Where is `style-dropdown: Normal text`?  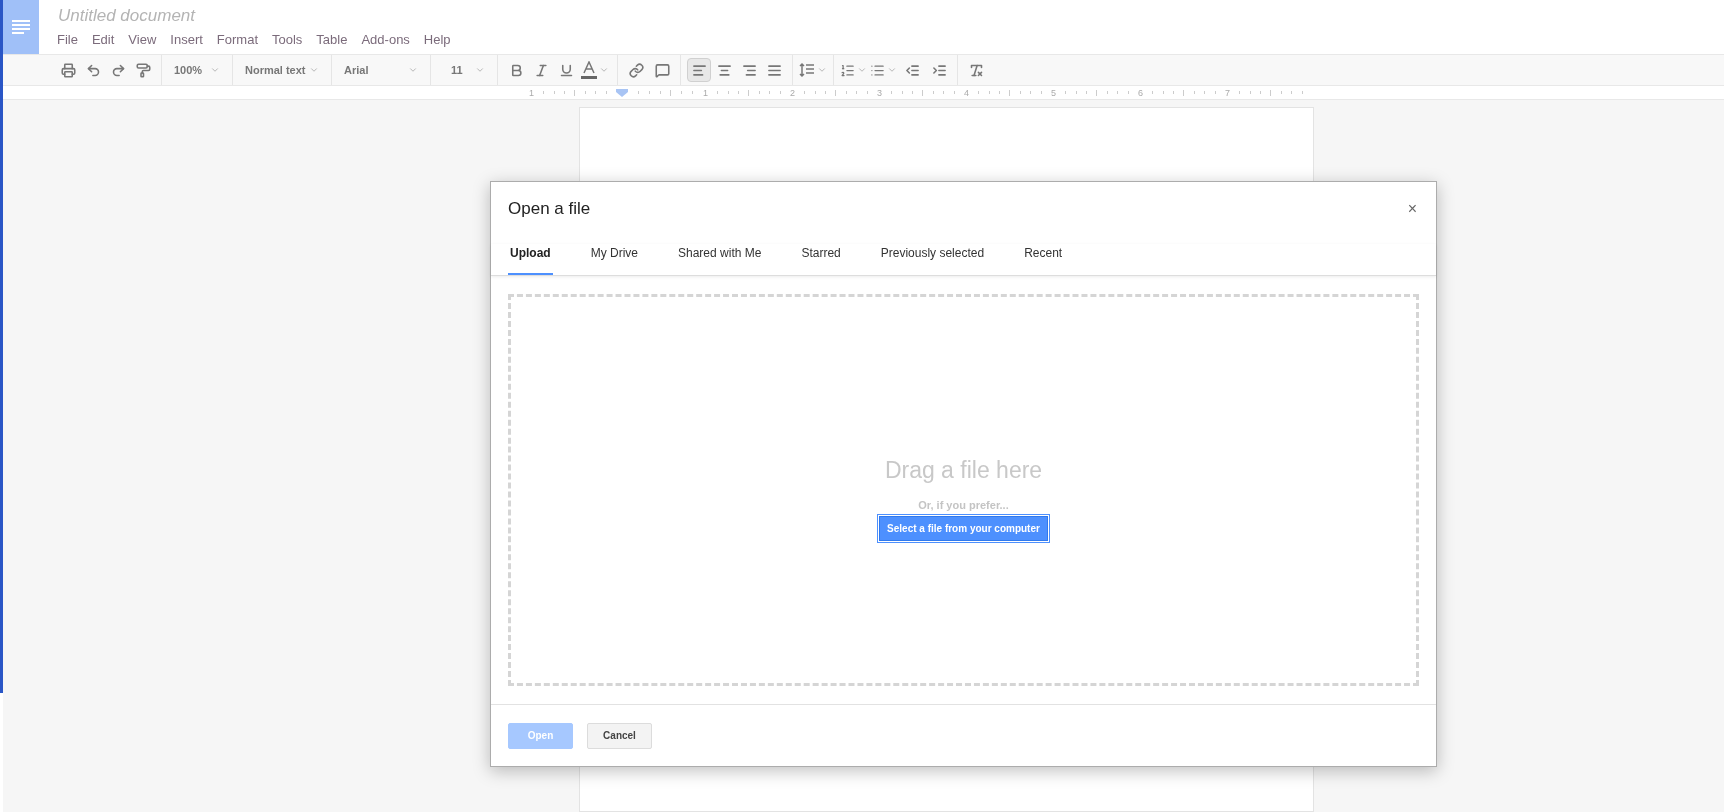
style-dropdown: Normal text is located at coordinates (282, 70).